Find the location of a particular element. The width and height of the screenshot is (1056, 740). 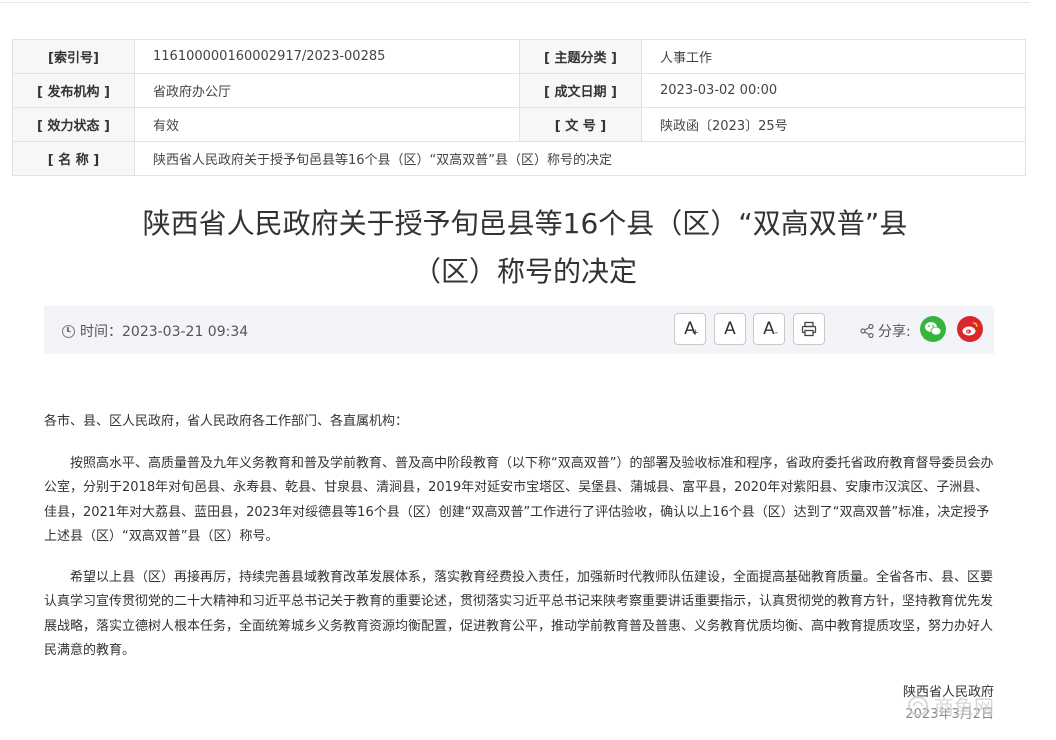

share-icon is located at coordinates (867, 331).